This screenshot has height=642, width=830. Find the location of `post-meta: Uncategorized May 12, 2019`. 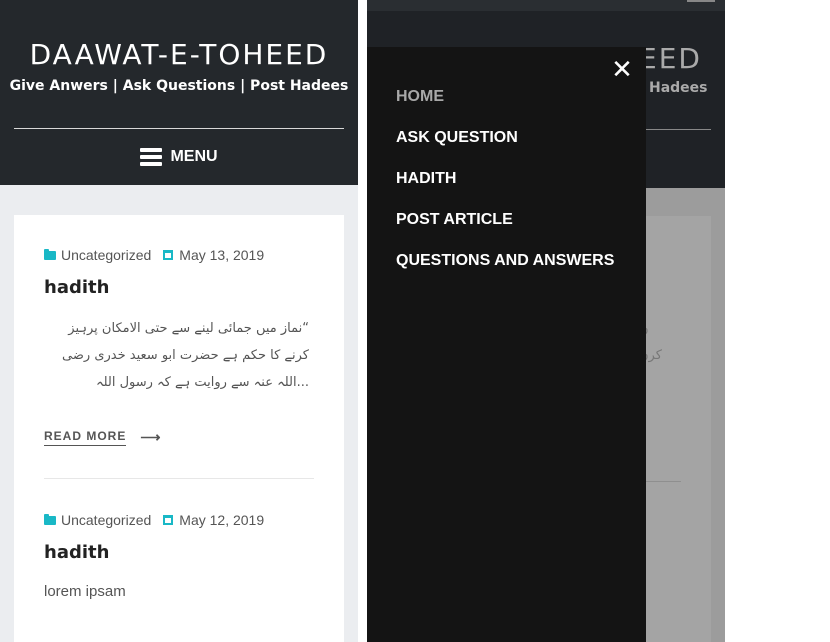

post-meta: Uncategorized May 12, 2019 is located at coordinates (179, 520).